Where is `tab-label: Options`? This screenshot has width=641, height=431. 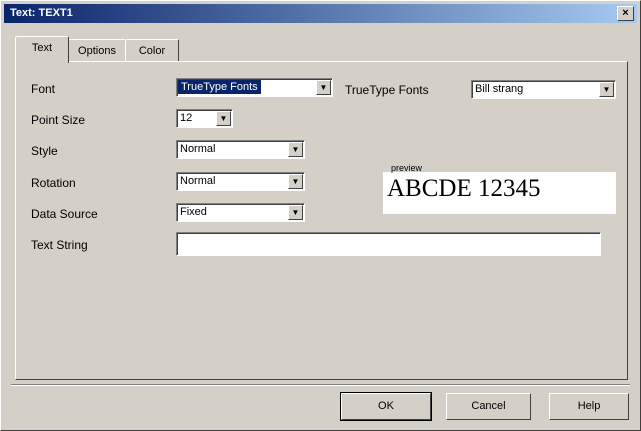
tab-label: Options is located at coordinates (97, 51).